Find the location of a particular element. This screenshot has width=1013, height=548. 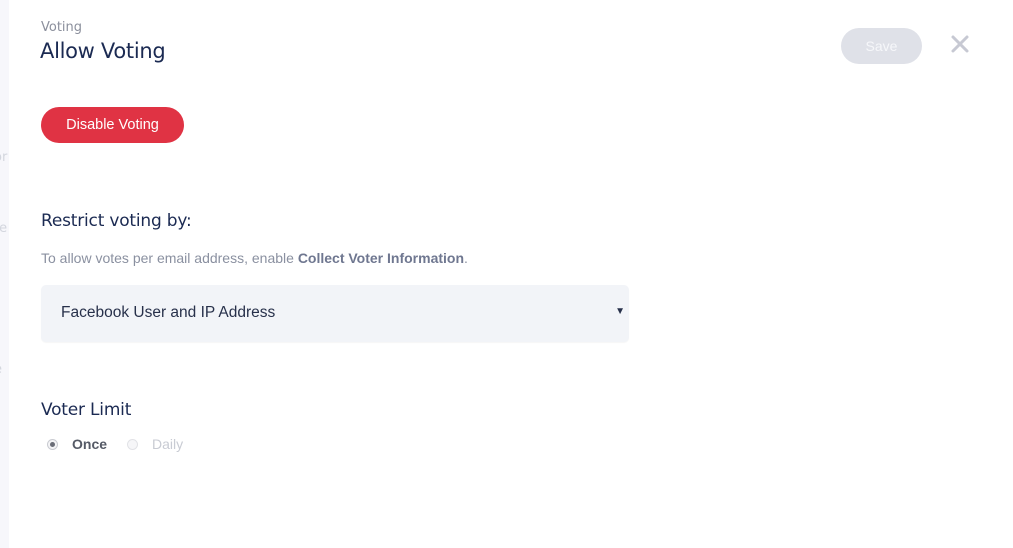

background-text-fragment: e is located at coordinates (1, 369).